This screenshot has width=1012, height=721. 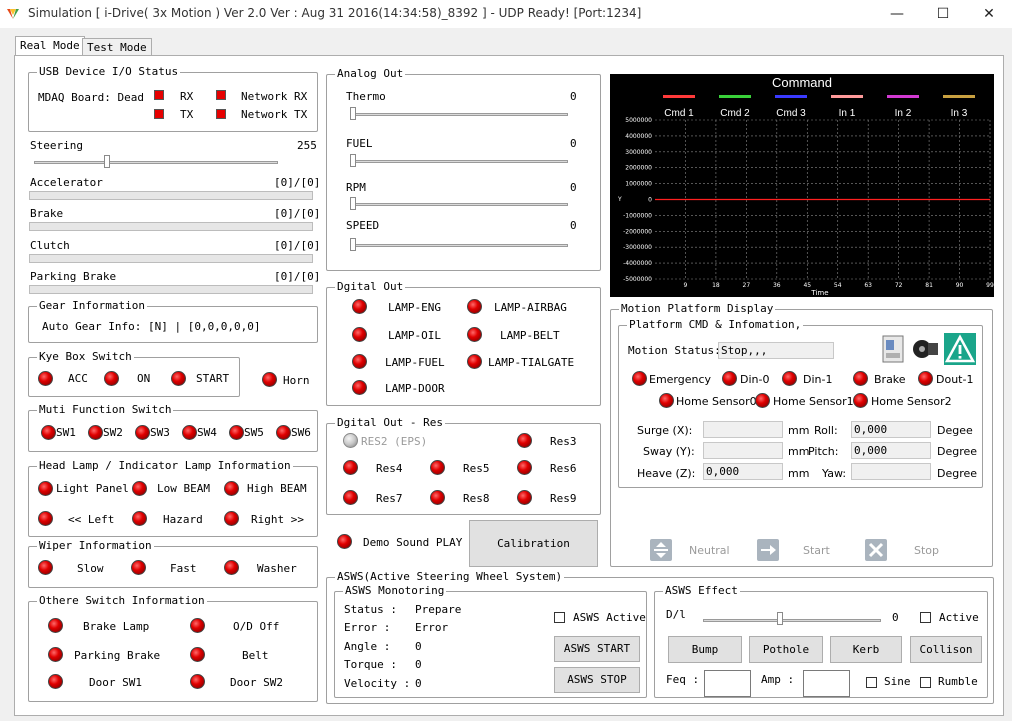 I want to click on parking-brake-bar, so click(x=171, y=289).